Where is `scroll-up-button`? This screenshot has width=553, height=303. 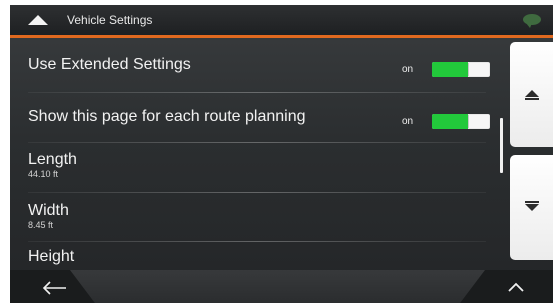
scroll-up-button is located at coordinates (531, 94).